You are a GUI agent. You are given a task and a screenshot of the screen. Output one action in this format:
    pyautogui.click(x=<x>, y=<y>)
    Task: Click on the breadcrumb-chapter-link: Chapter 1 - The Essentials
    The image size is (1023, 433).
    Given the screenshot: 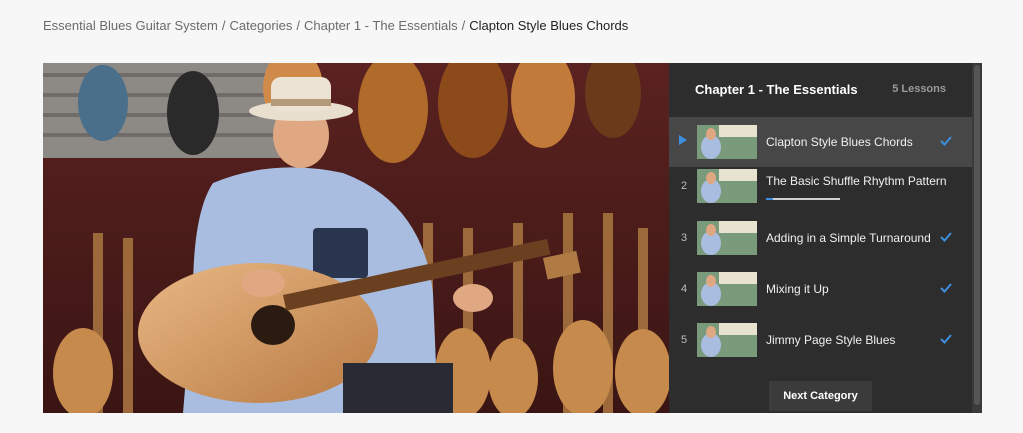 What is the action you would take?
    pyautogui.click(x=381, y=25)
    